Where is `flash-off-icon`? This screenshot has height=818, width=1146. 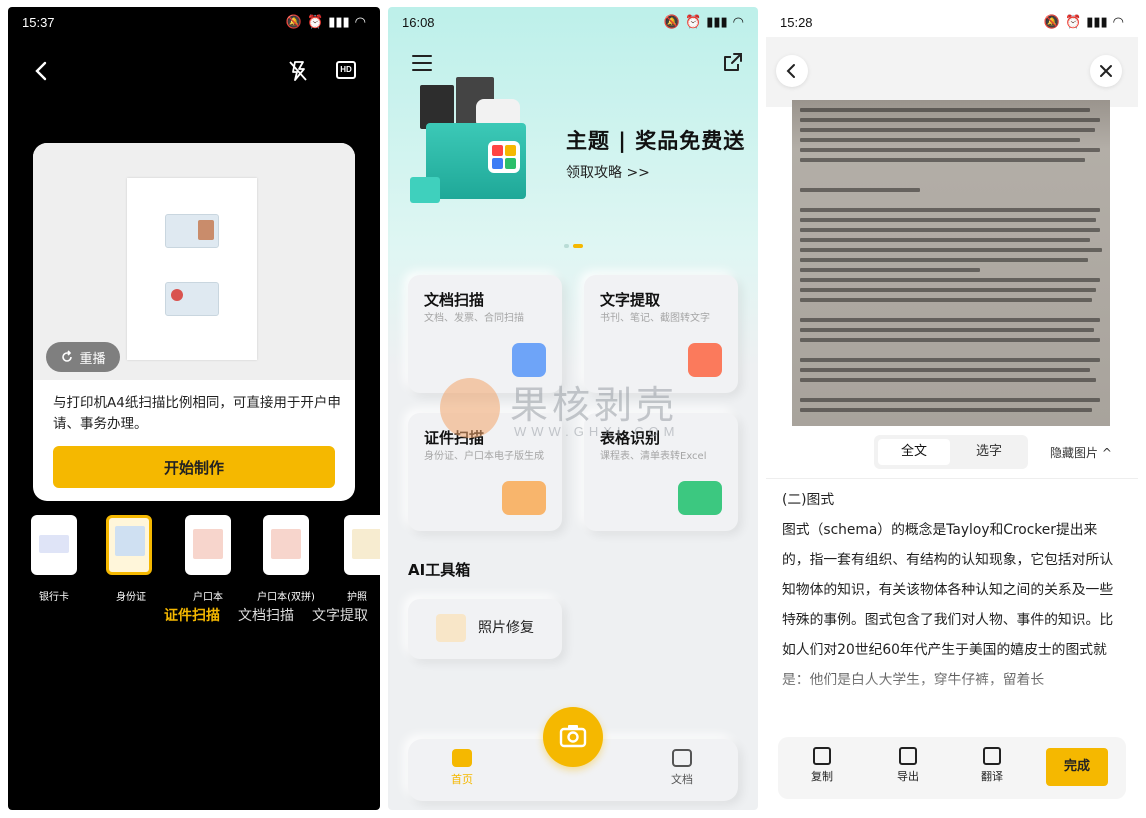
flash-off-icon is located at coordinates (298, 71).